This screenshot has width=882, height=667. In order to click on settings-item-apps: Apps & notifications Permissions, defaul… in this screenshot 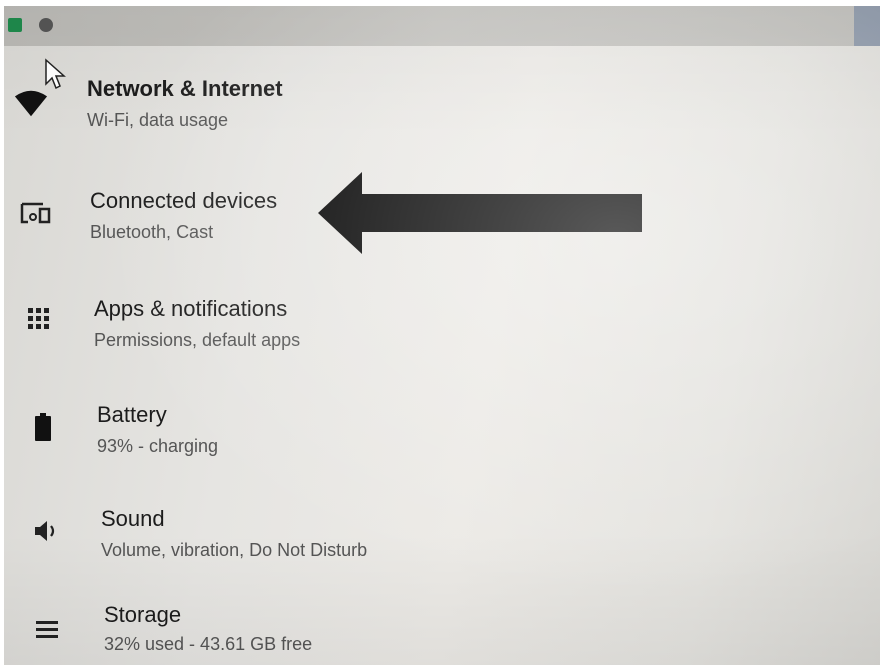, I will do `click(442, 330)`.